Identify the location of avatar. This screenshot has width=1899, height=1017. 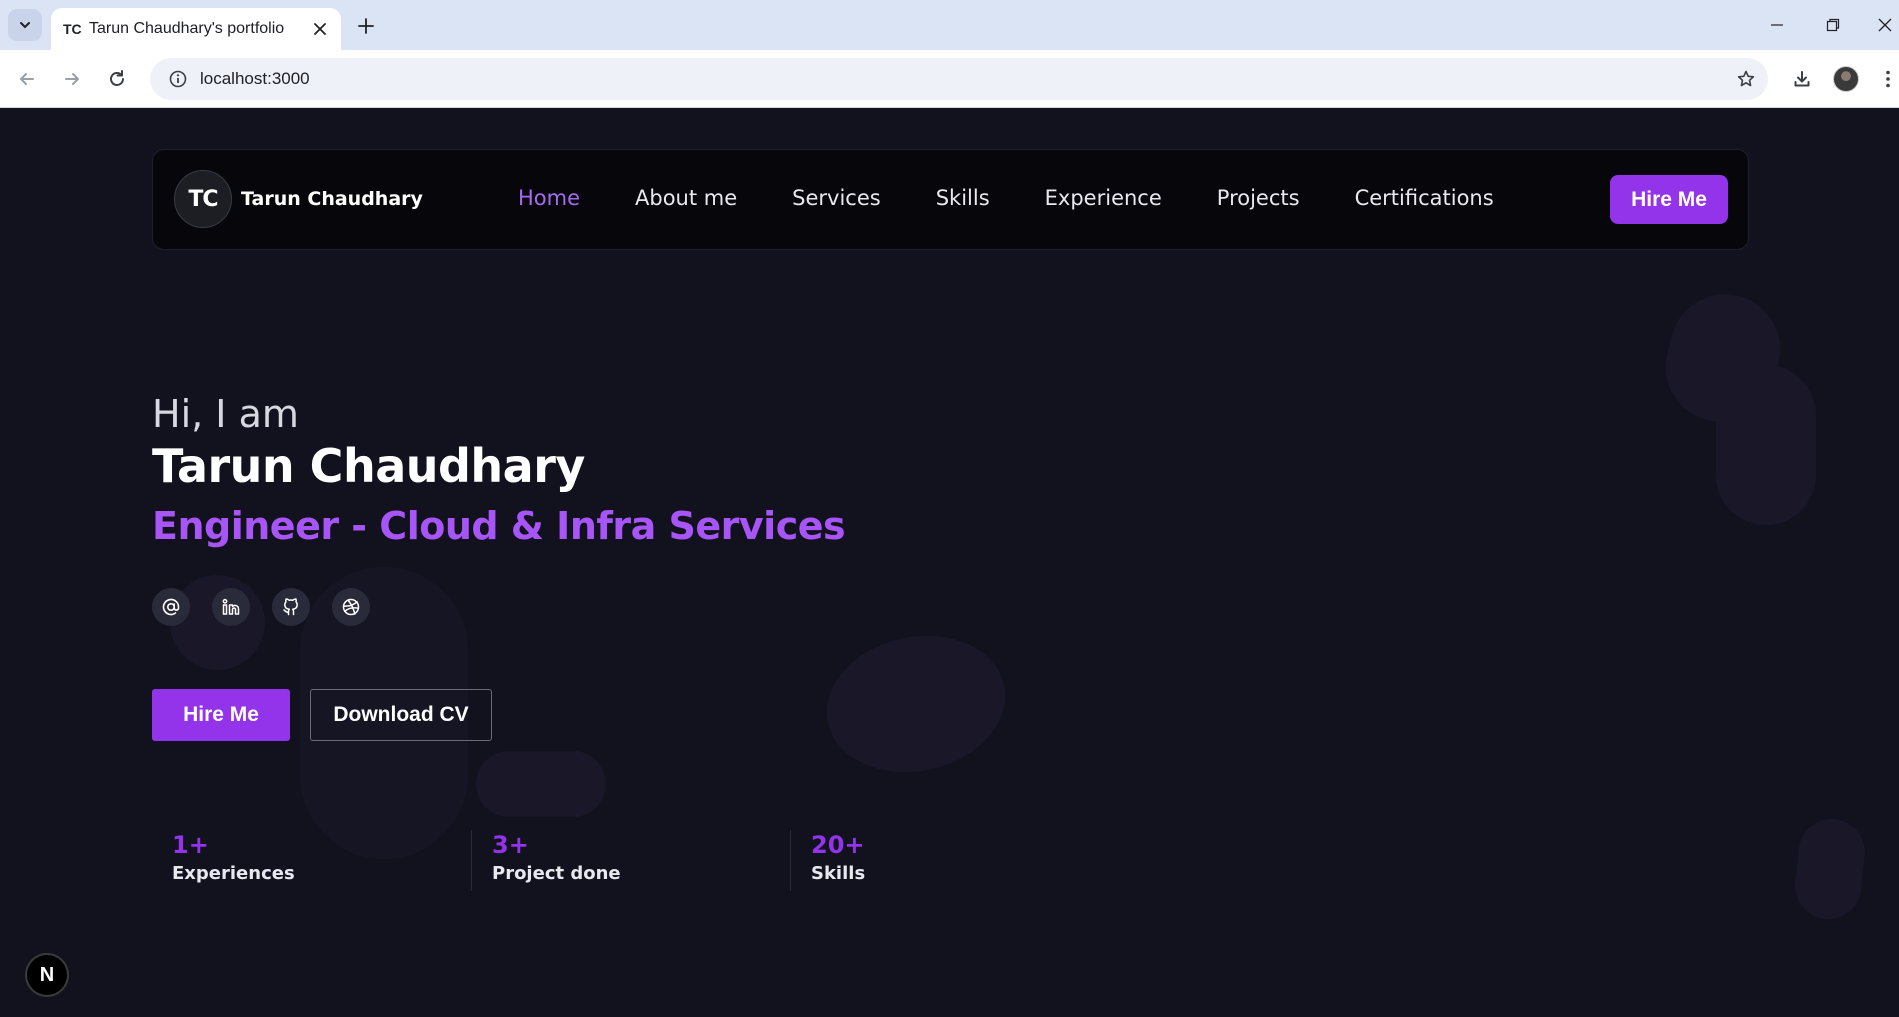
(1846, 79).